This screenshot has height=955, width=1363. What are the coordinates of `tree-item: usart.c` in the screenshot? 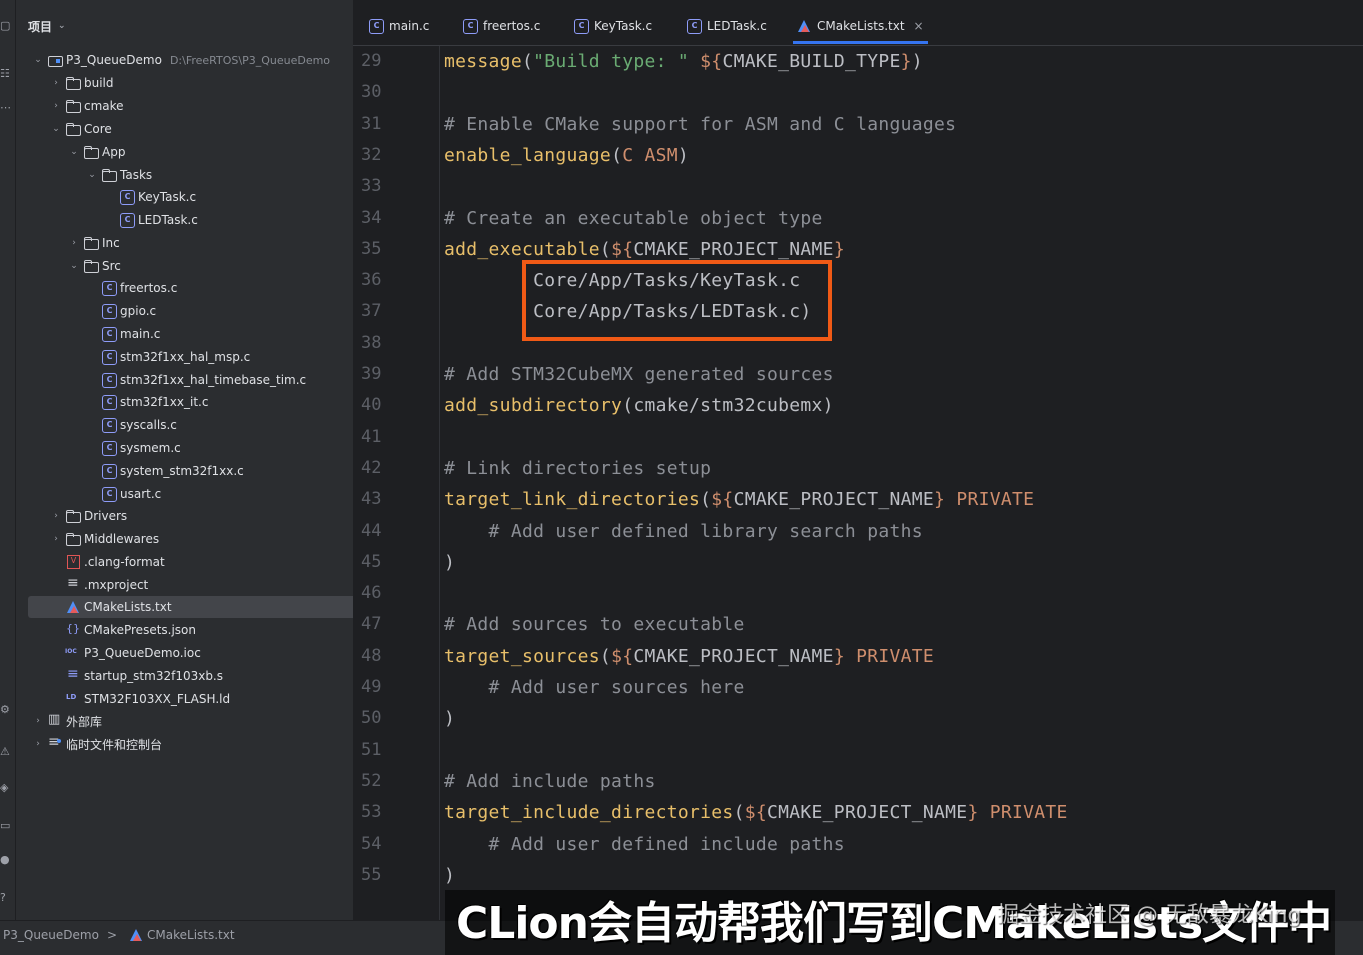 It's located at (192, 494).